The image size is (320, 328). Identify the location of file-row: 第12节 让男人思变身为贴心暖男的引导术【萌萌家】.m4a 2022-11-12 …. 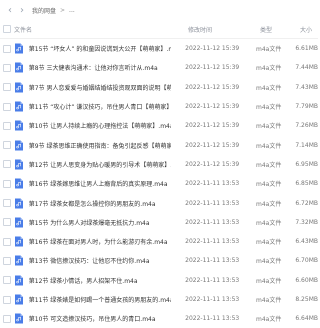
(159, 164).